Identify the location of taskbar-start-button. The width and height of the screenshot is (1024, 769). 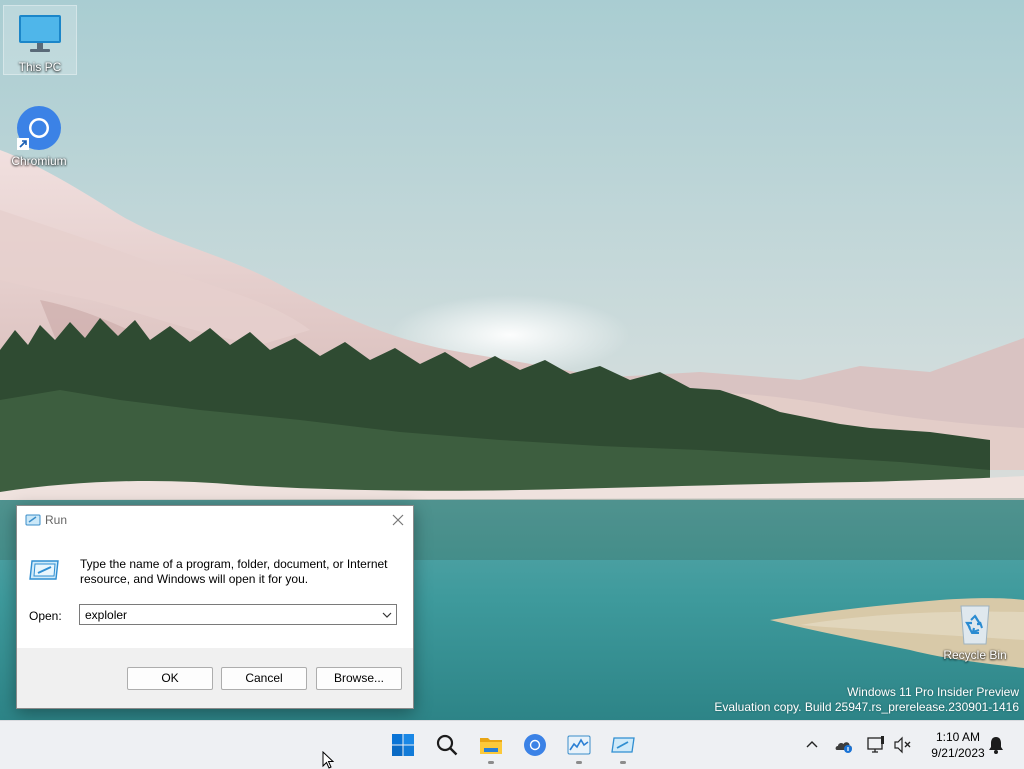
(403, 745).